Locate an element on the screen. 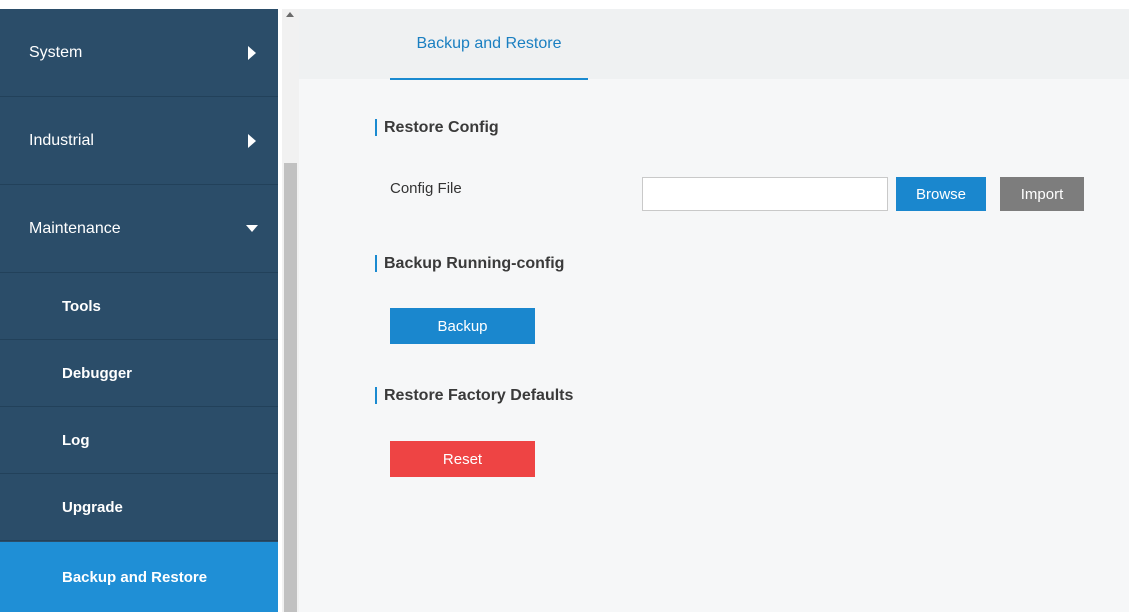  sidebar-item-label: Tools is located at coordinates (81, 306).